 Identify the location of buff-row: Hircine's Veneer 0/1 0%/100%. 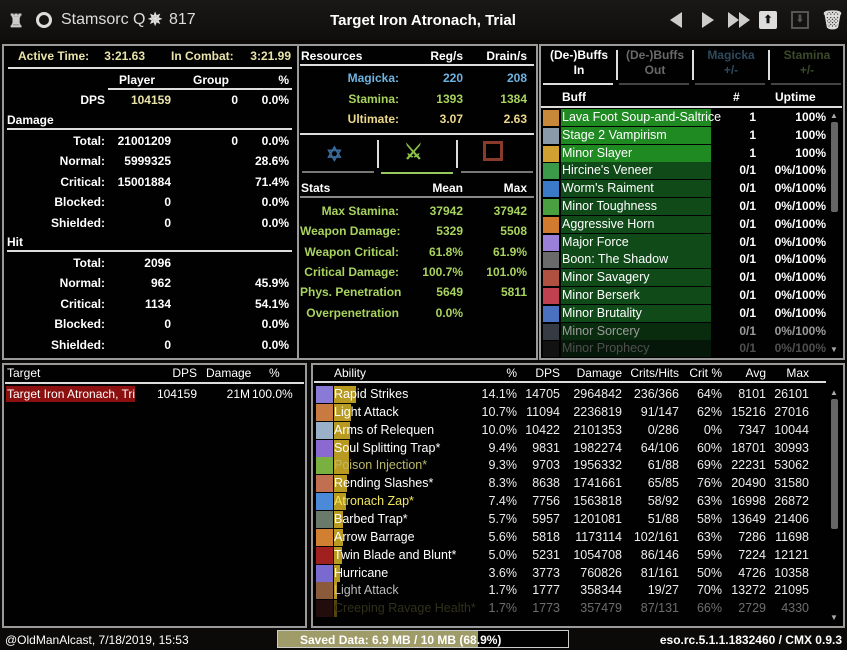
(688, 171).